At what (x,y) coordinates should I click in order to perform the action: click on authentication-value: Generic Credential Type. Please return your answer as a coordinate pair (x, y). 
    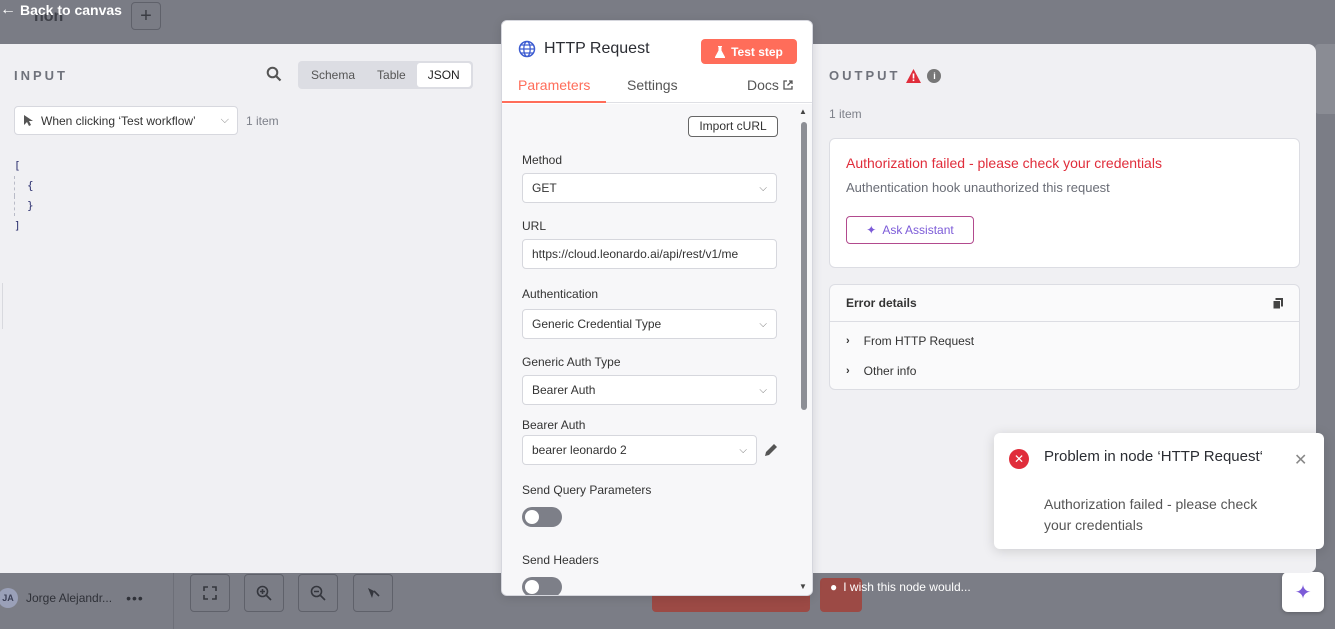
    Looking at the image, I should click on (597, 324).